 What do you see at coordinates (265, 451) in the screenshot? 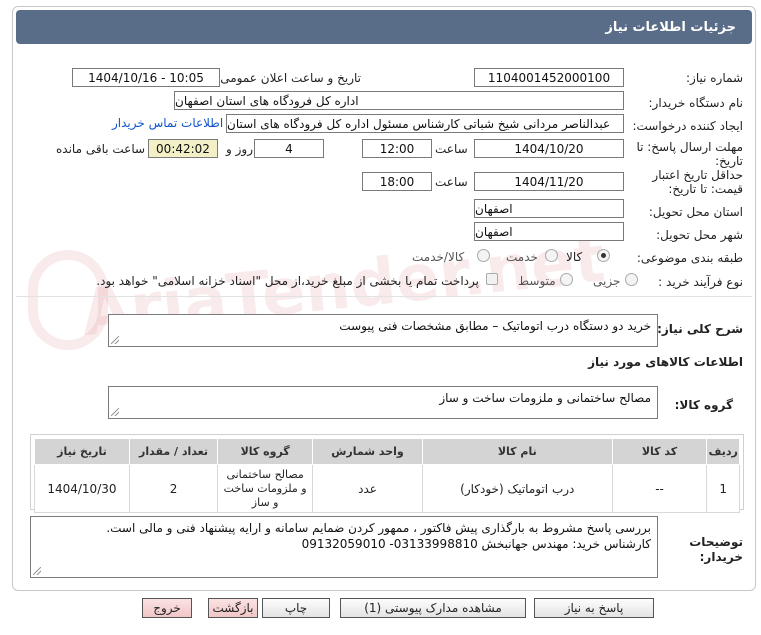
I see `col-header-item-group: گروه کالا` at bounding box center [265, 451].